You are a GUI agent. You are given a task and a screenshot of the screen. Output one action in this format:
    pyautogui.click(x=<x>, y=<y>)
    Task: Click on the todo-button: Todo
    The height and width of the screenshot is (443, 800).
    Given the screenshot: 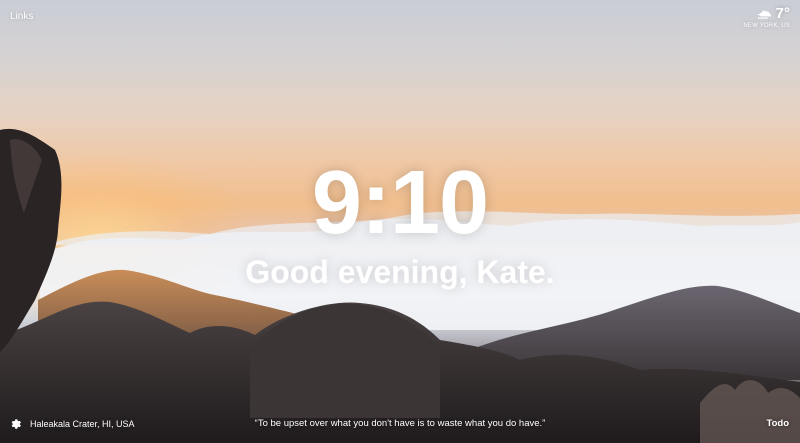 What is the action you would take?
    pyautogui.click(x=777, y=423)
    